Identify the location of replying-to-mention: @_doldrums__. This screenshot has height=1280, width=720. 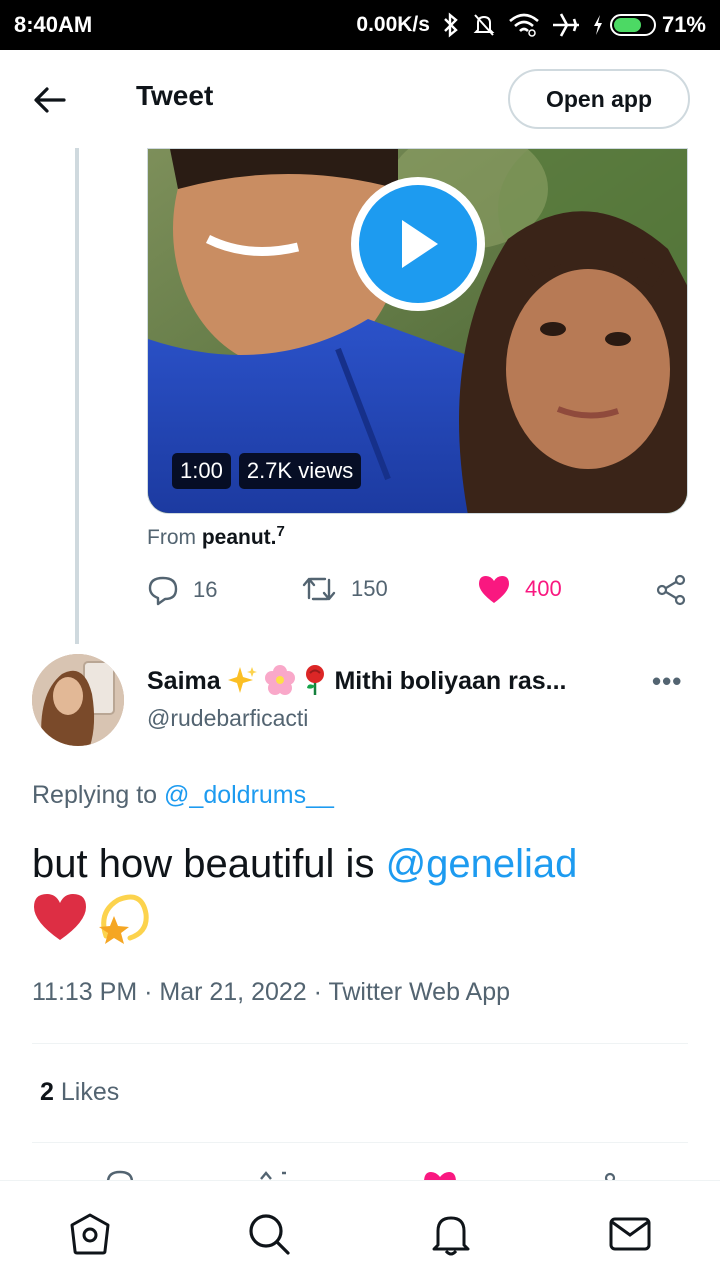
(249, 795).